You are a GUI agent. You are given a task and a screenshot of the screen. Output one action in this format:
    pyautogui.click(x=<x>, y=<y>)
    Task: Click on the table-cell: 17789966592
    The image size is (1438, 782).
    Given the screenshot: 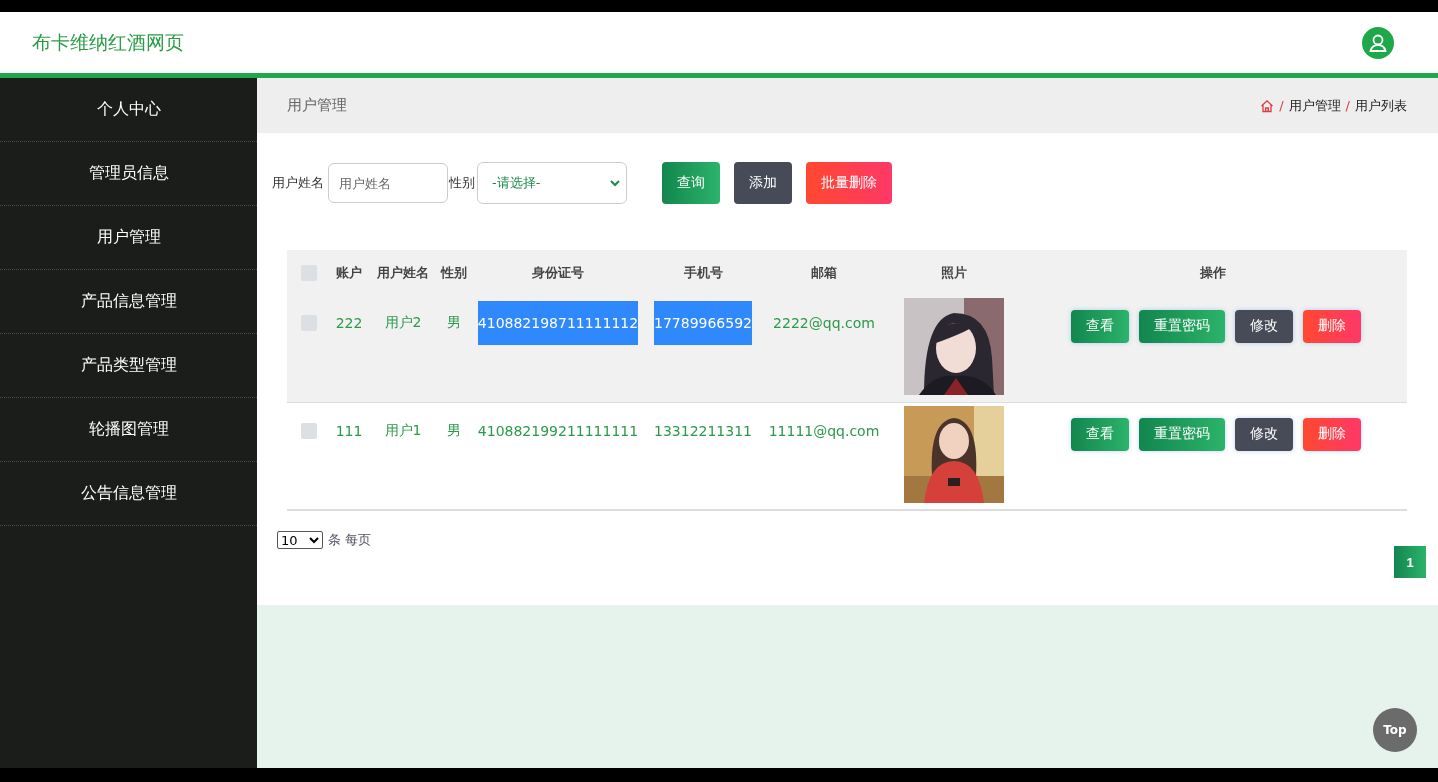 What is the action you would take?
    pyautogui.click(x=703, y=322)
    